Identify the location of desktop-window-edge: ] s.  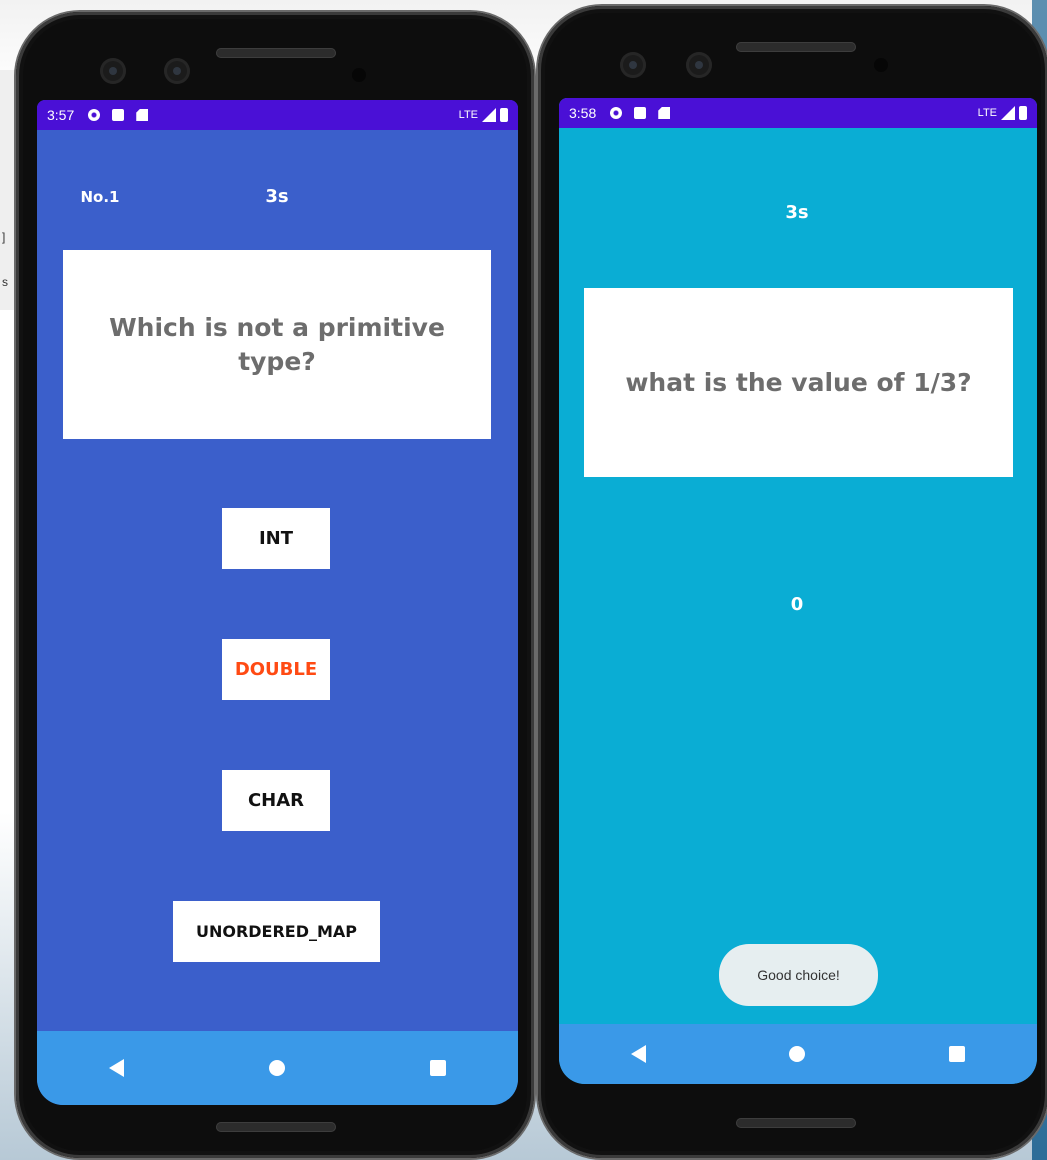
(7, 190).